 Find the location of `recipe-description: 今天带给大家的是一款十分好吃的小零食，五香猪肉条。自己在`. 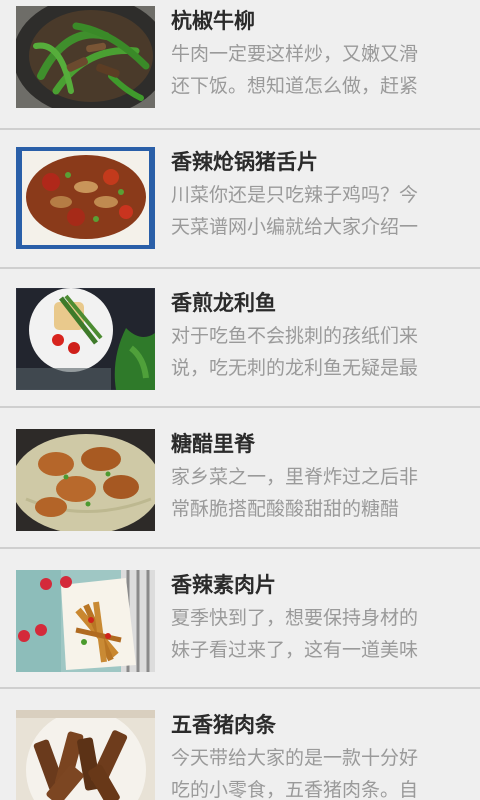

recipe-description: 今天带给大家的是一款十分好吃的小零食，五香猪肉条。自己在 is located at coordinates (295, 773).